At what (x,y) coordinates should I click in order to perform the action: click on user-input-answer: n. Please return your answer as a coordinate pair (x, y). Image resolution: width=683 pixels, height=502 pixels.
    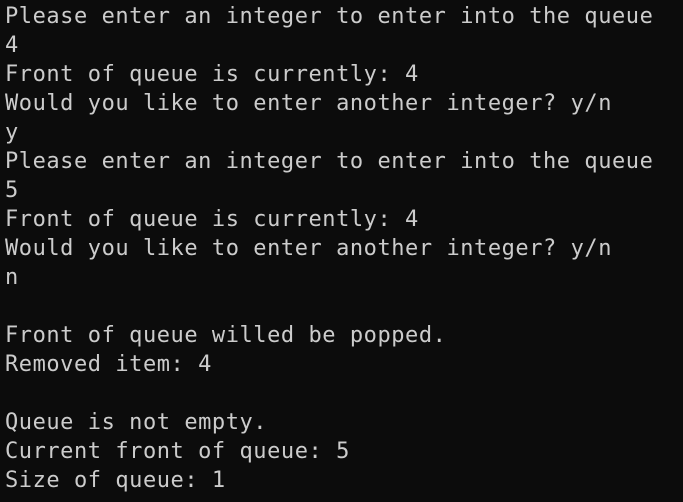
    Looking at the image, I should click on (12, 277).